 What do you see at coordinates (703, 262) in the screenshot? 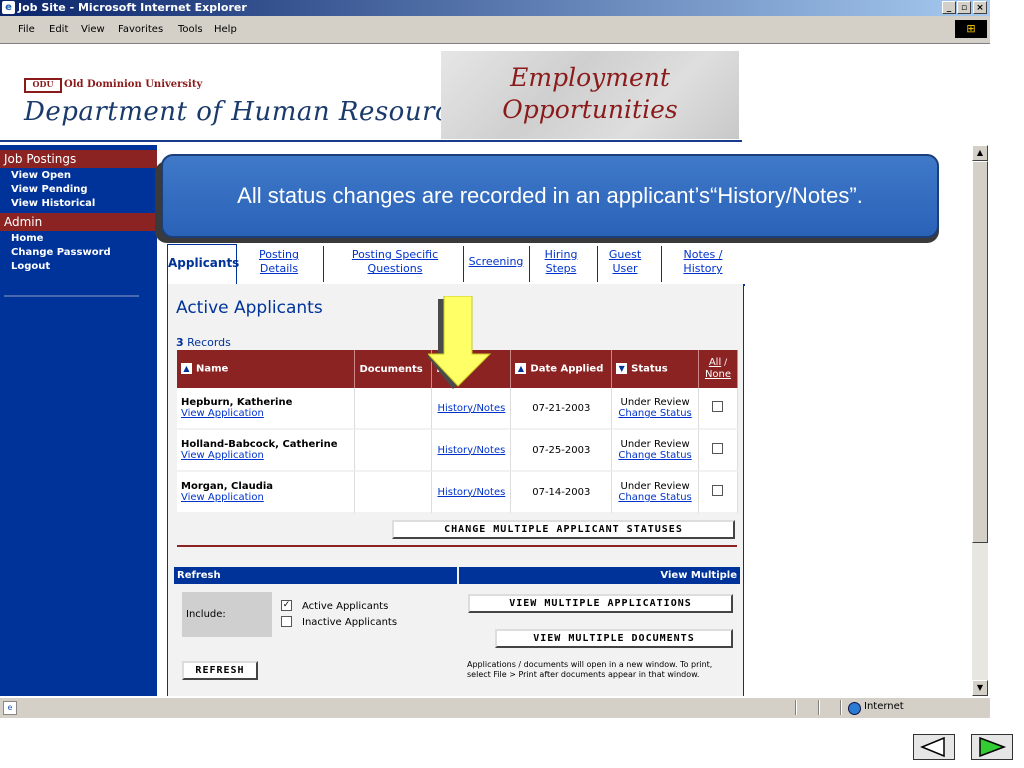
I see `tab-notes-history: Notes / History` at bounding box center [703, 262].